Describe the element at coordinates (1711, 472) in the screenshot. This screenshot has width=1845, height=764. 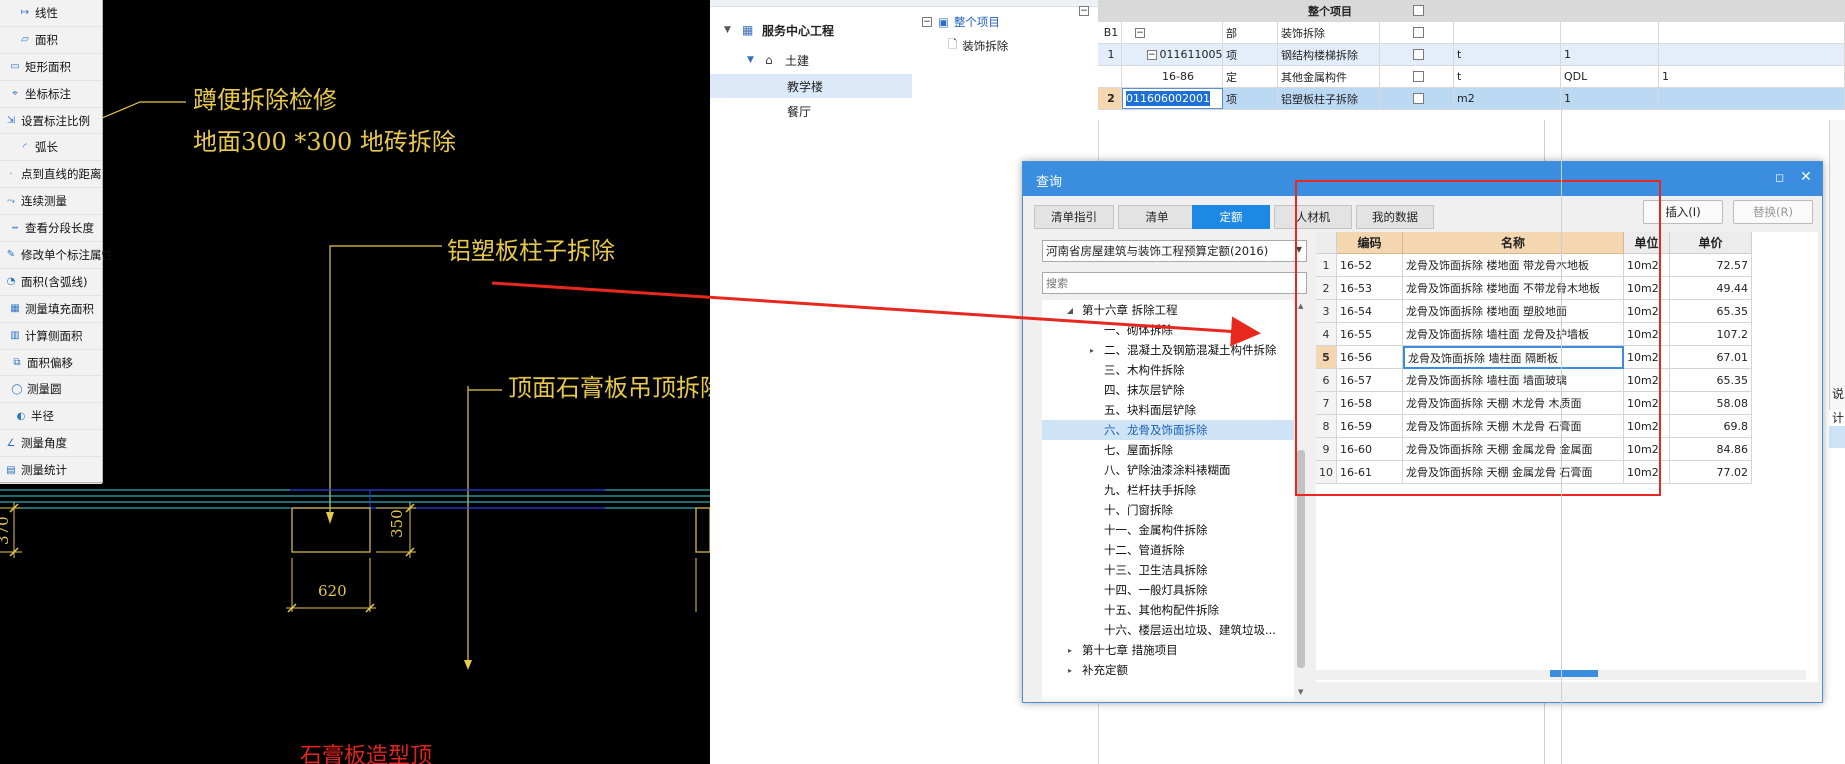
I see `table-cell-price: 77.02` at that location.